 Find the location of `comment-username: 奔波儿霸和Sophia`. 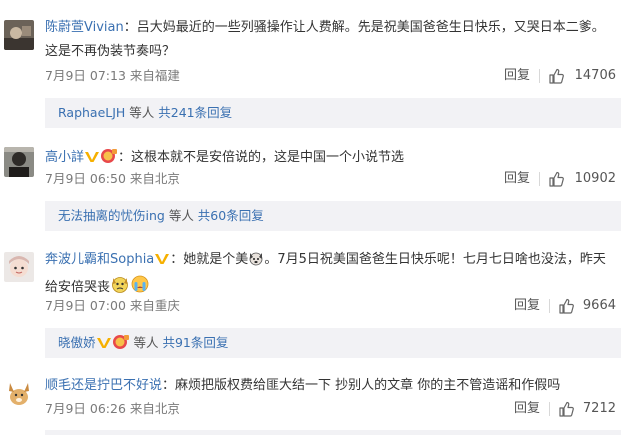

comment-username: 奔波儿霸和Sophia is located at coordinates (99, 259).